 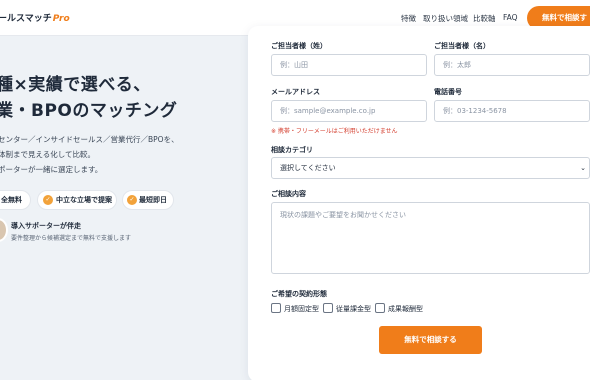 What do you see at coordinates (46, 226) in the screenshot?
I see `supporter-title: 導入サポーターが伴走` at bounding box center [46, 226].